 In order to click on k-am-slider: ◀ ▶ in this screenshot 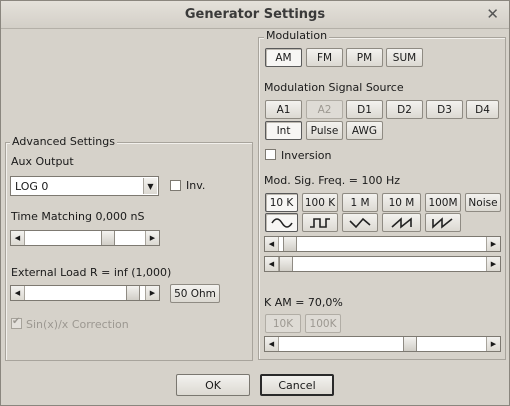, I will do `click(382, 344)`.